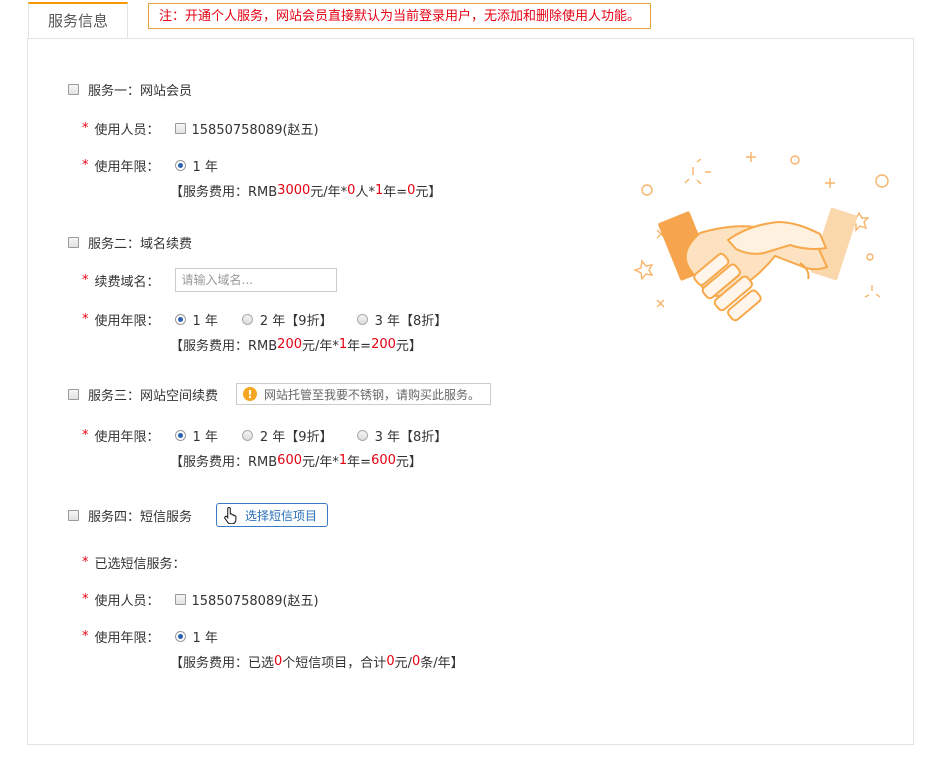  I want to click on service4-header: 服务四：短信服务 选择短信项目, so click(198, 515).